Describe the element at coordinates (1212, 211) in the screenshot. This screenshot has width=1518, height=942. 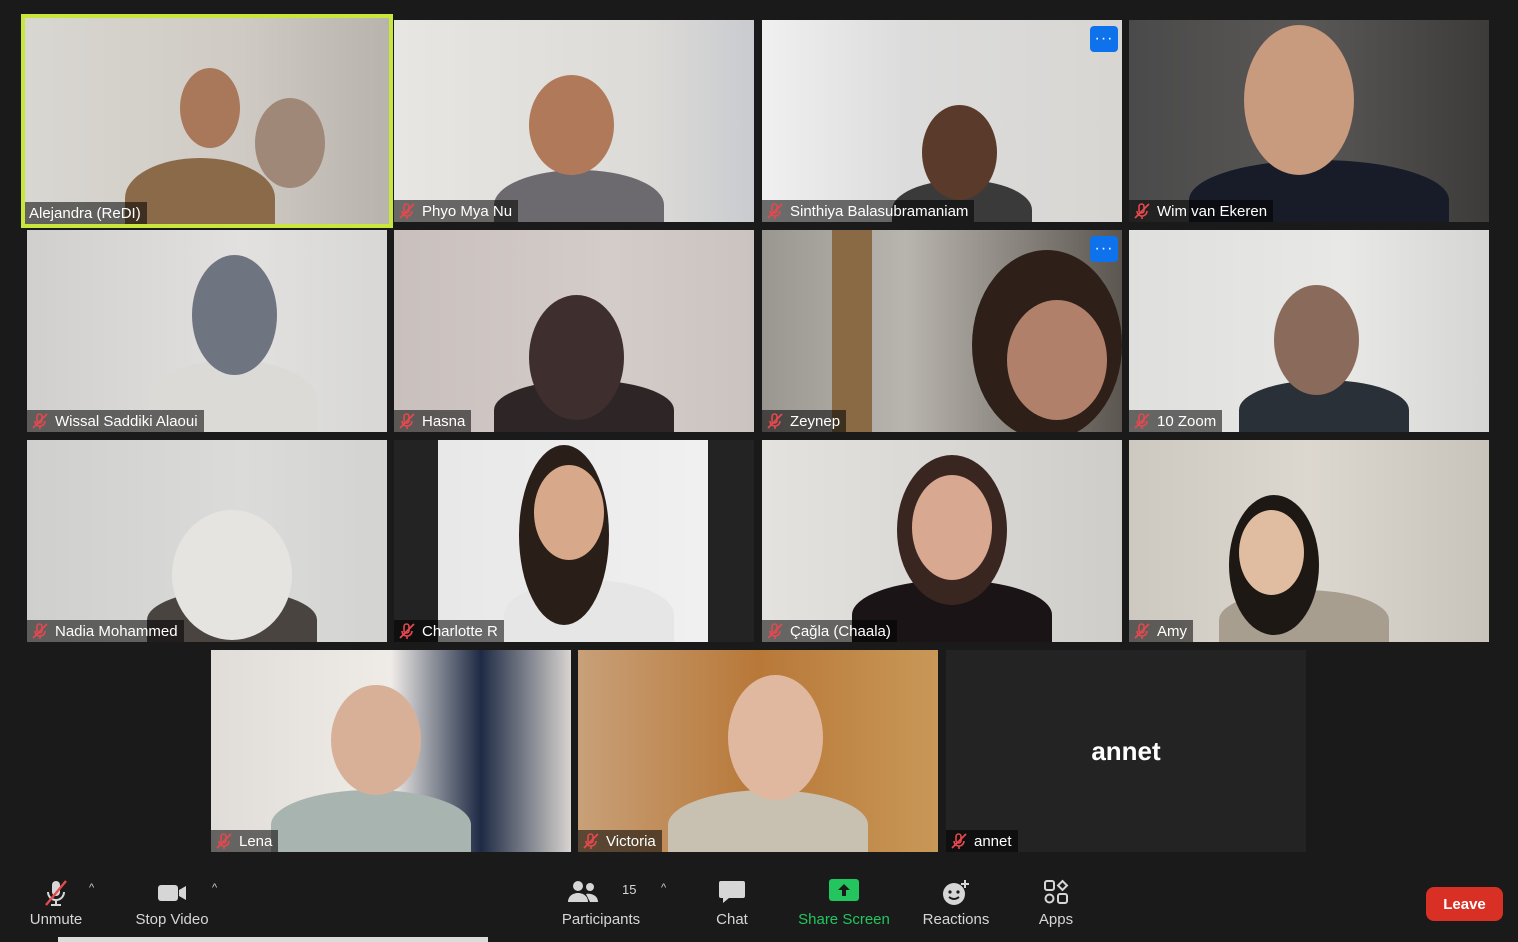
I see `participant-name: Wim van Ekeren` at that location.